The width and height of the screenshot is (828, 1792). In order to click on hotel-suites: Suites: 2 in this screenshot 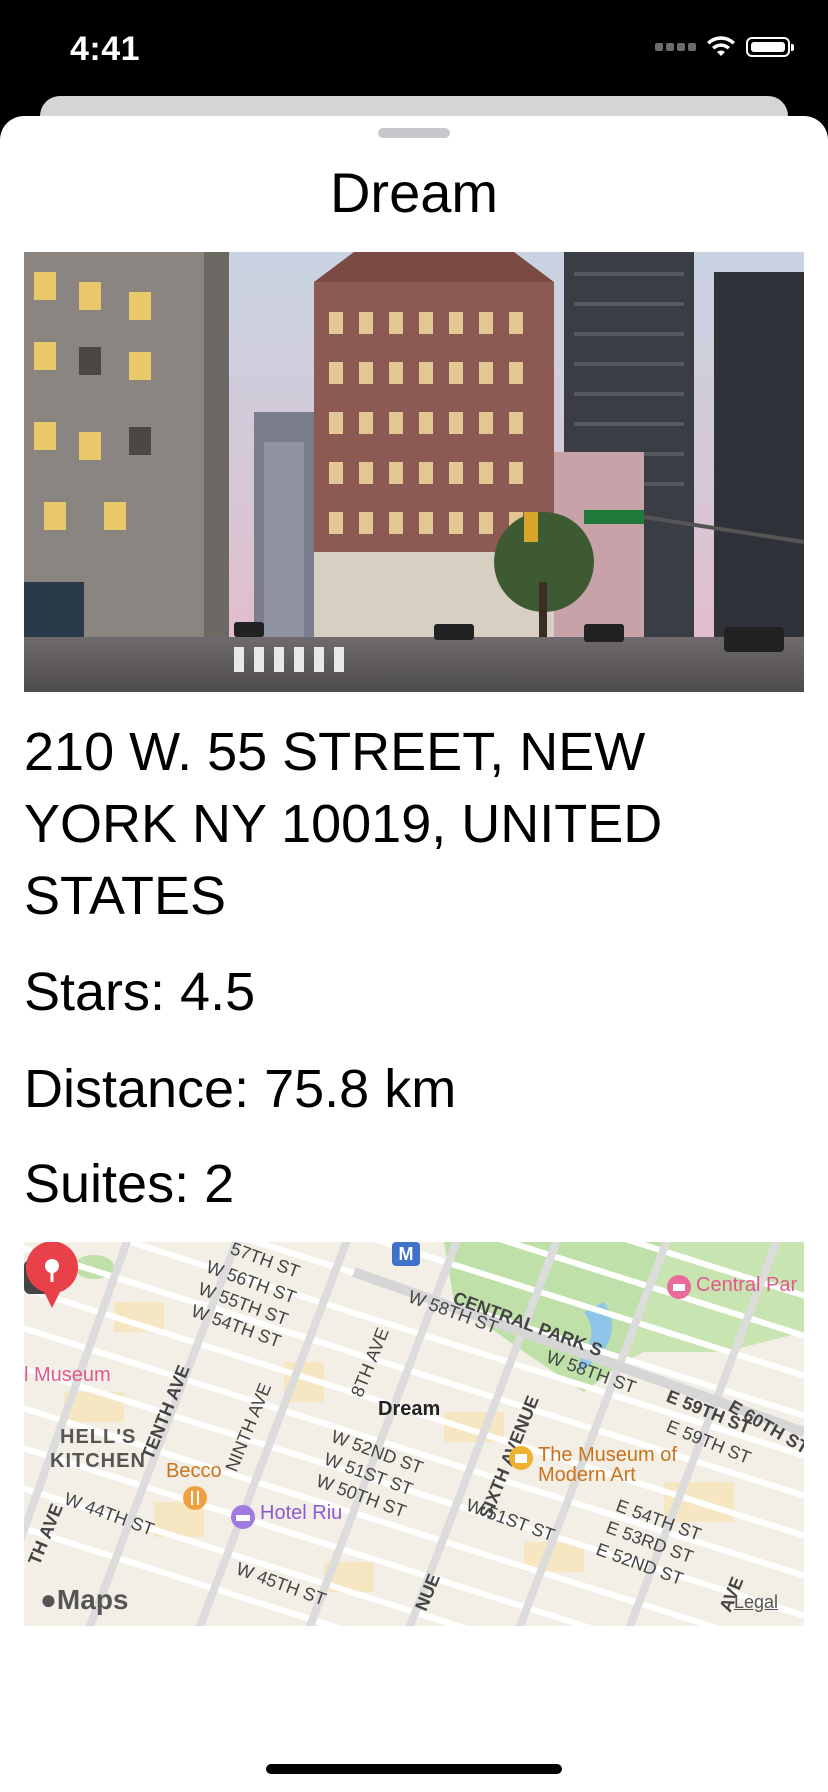, I will do `click(129, 1184)`.